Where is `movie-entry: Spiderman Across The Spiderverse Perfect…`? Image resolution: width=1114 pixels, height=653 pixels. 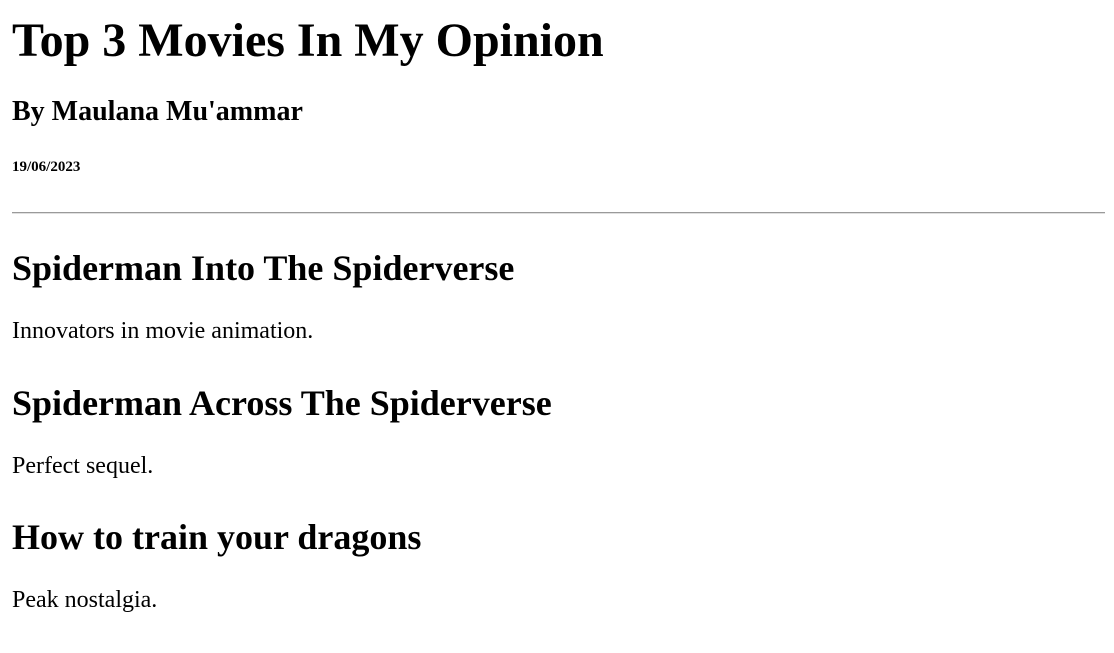
movie-entry: Spiderman Across The Spiderverse Perfect… is located at coordinates (558, 431).